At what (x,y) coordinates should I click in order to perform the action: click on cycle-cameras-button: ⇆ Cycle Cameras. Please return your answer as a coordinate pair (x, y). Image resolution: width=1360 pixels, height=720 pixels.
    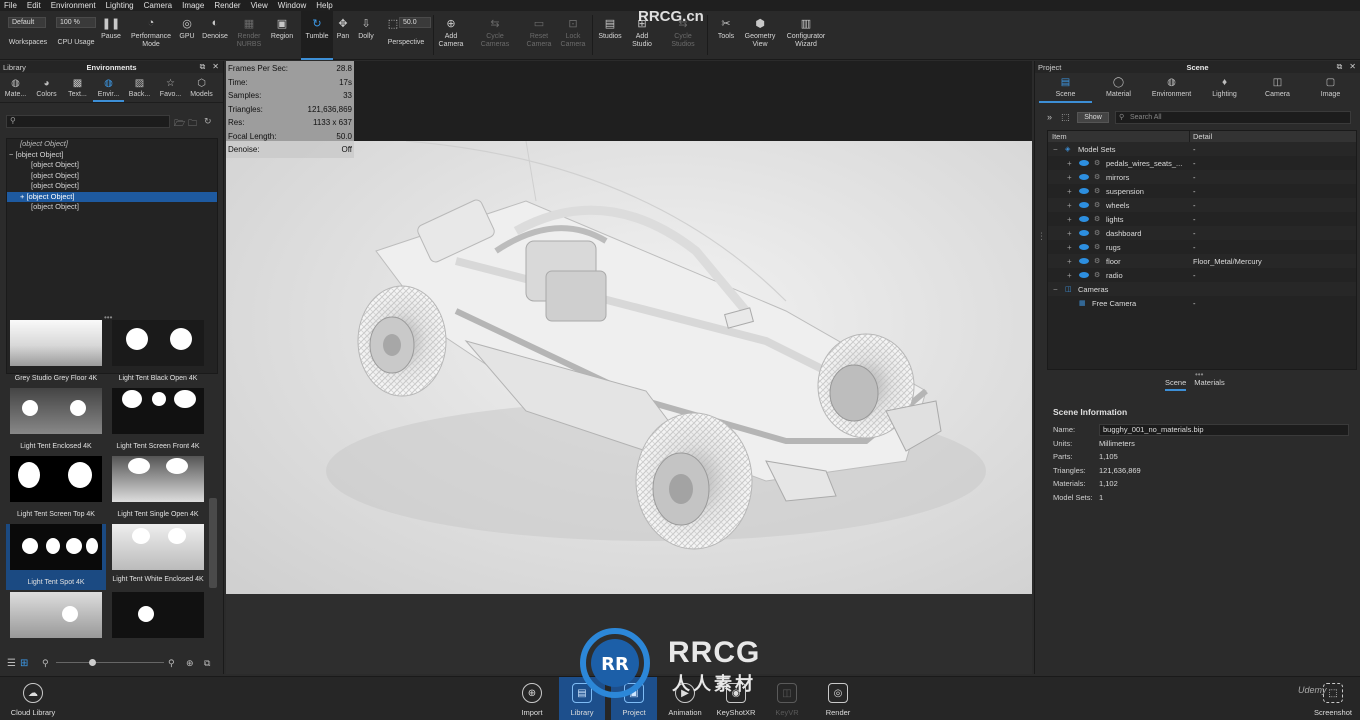
    Looking at the image, I should click on (495, 35).